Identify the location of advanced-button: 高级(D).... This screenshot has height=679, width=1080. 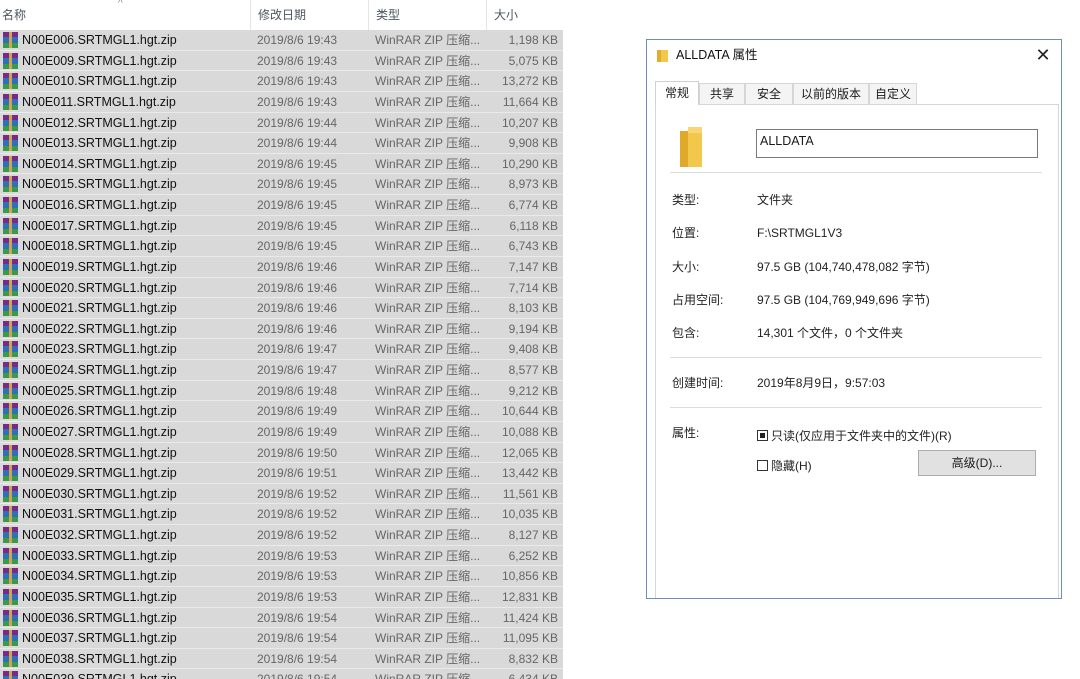
(977, 463).